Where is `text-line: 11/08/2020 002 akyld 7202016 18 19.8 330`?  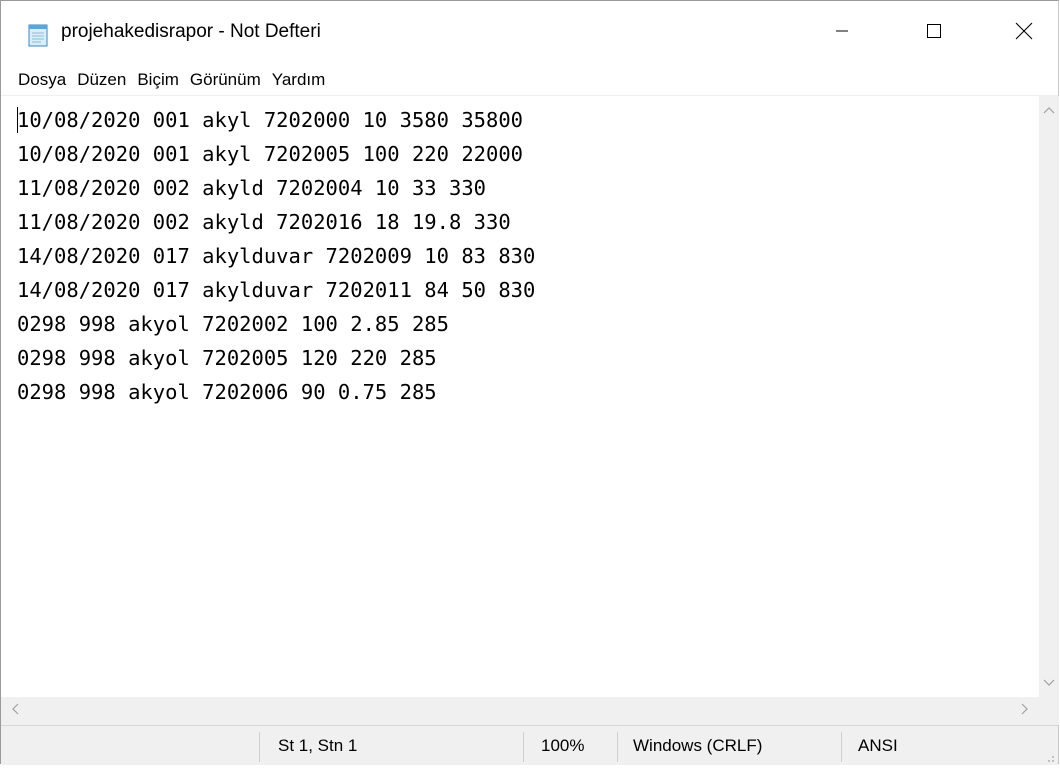 text-line: 11/08/2020 002 akyld 7202016 18 19.8 330 is located at coordinates (264, 222).